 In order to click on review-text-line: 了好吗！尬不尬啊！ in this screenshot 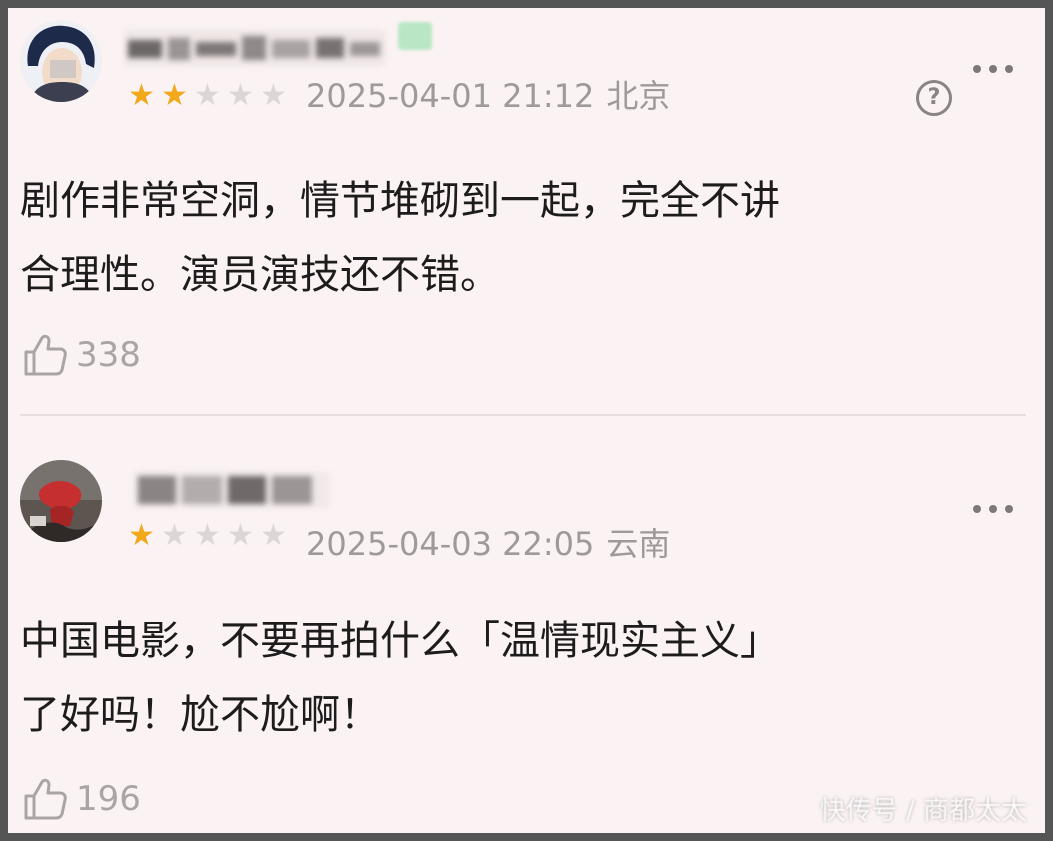, I will do `click(200, 715)`.